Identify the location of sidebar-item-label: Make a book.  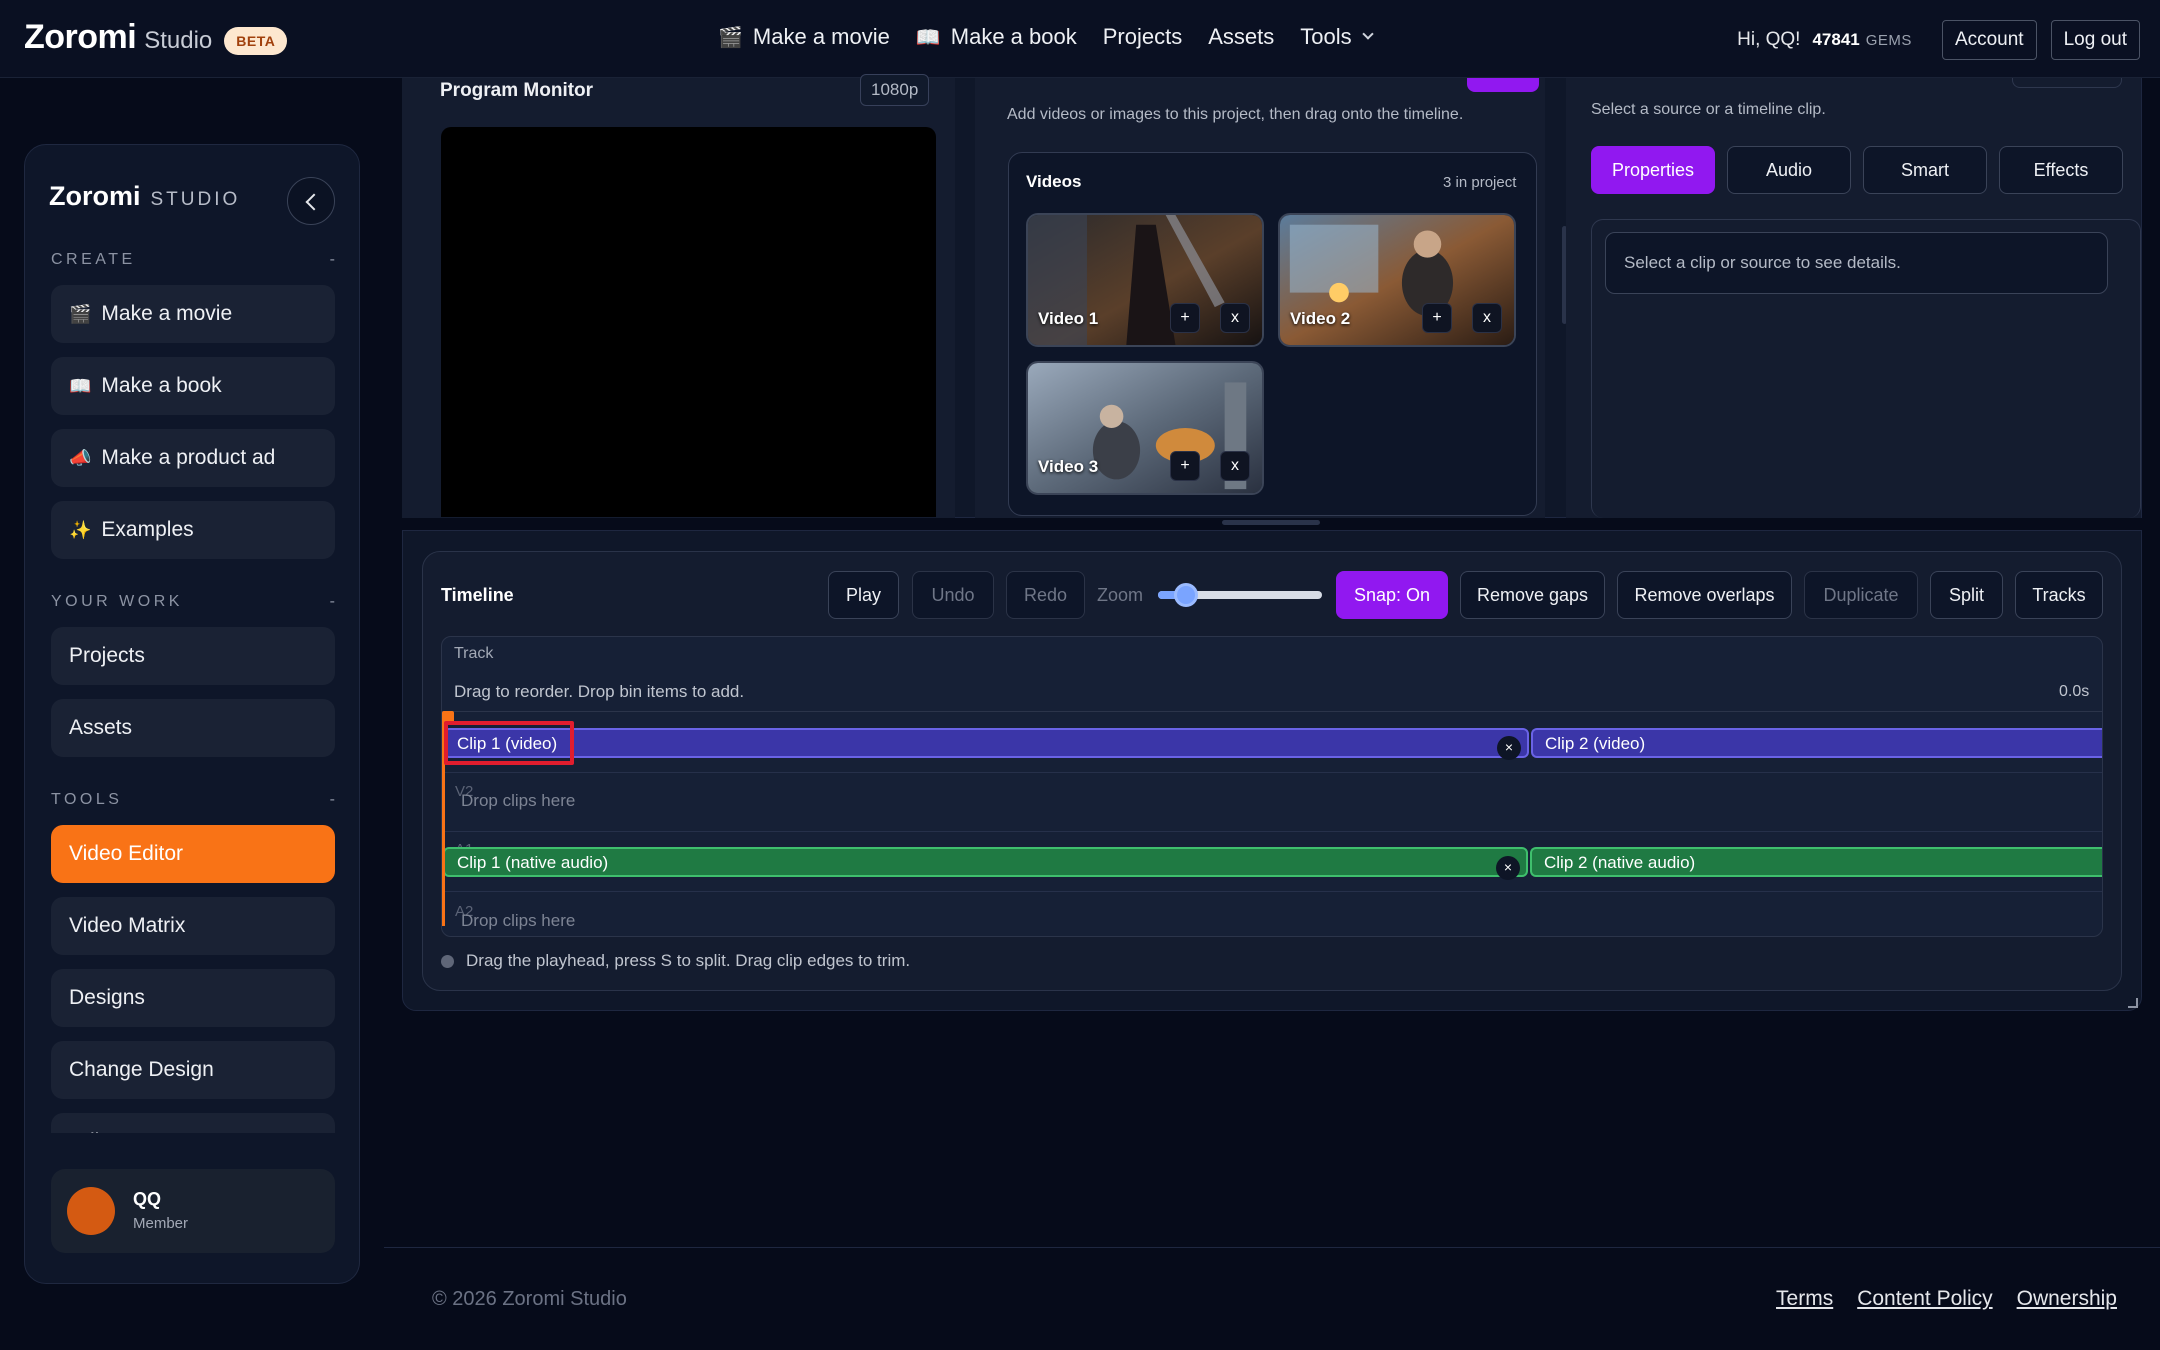
(161, 385).